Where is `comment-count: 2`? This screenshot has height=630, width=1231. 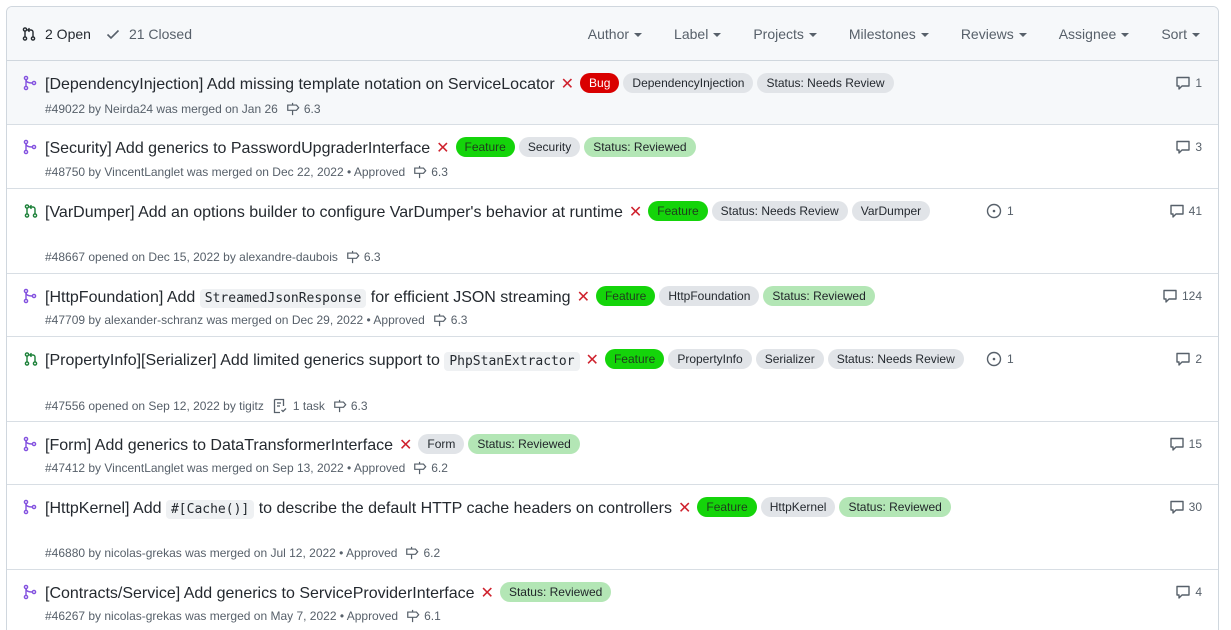 comment-count: 2 is located at coordinates (1198, 359).